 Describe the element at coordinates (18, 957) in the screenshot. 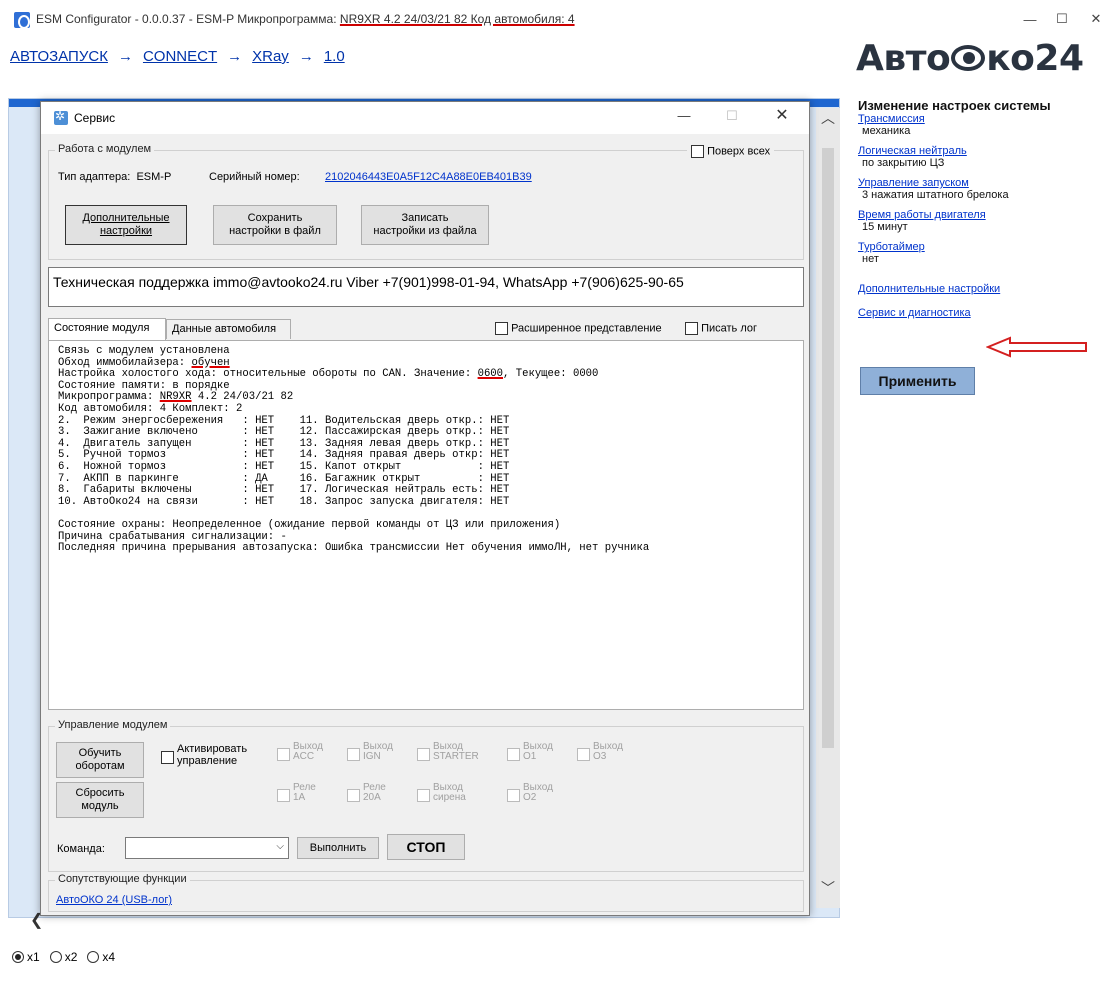

I see `radio-selected-icon` at that location.